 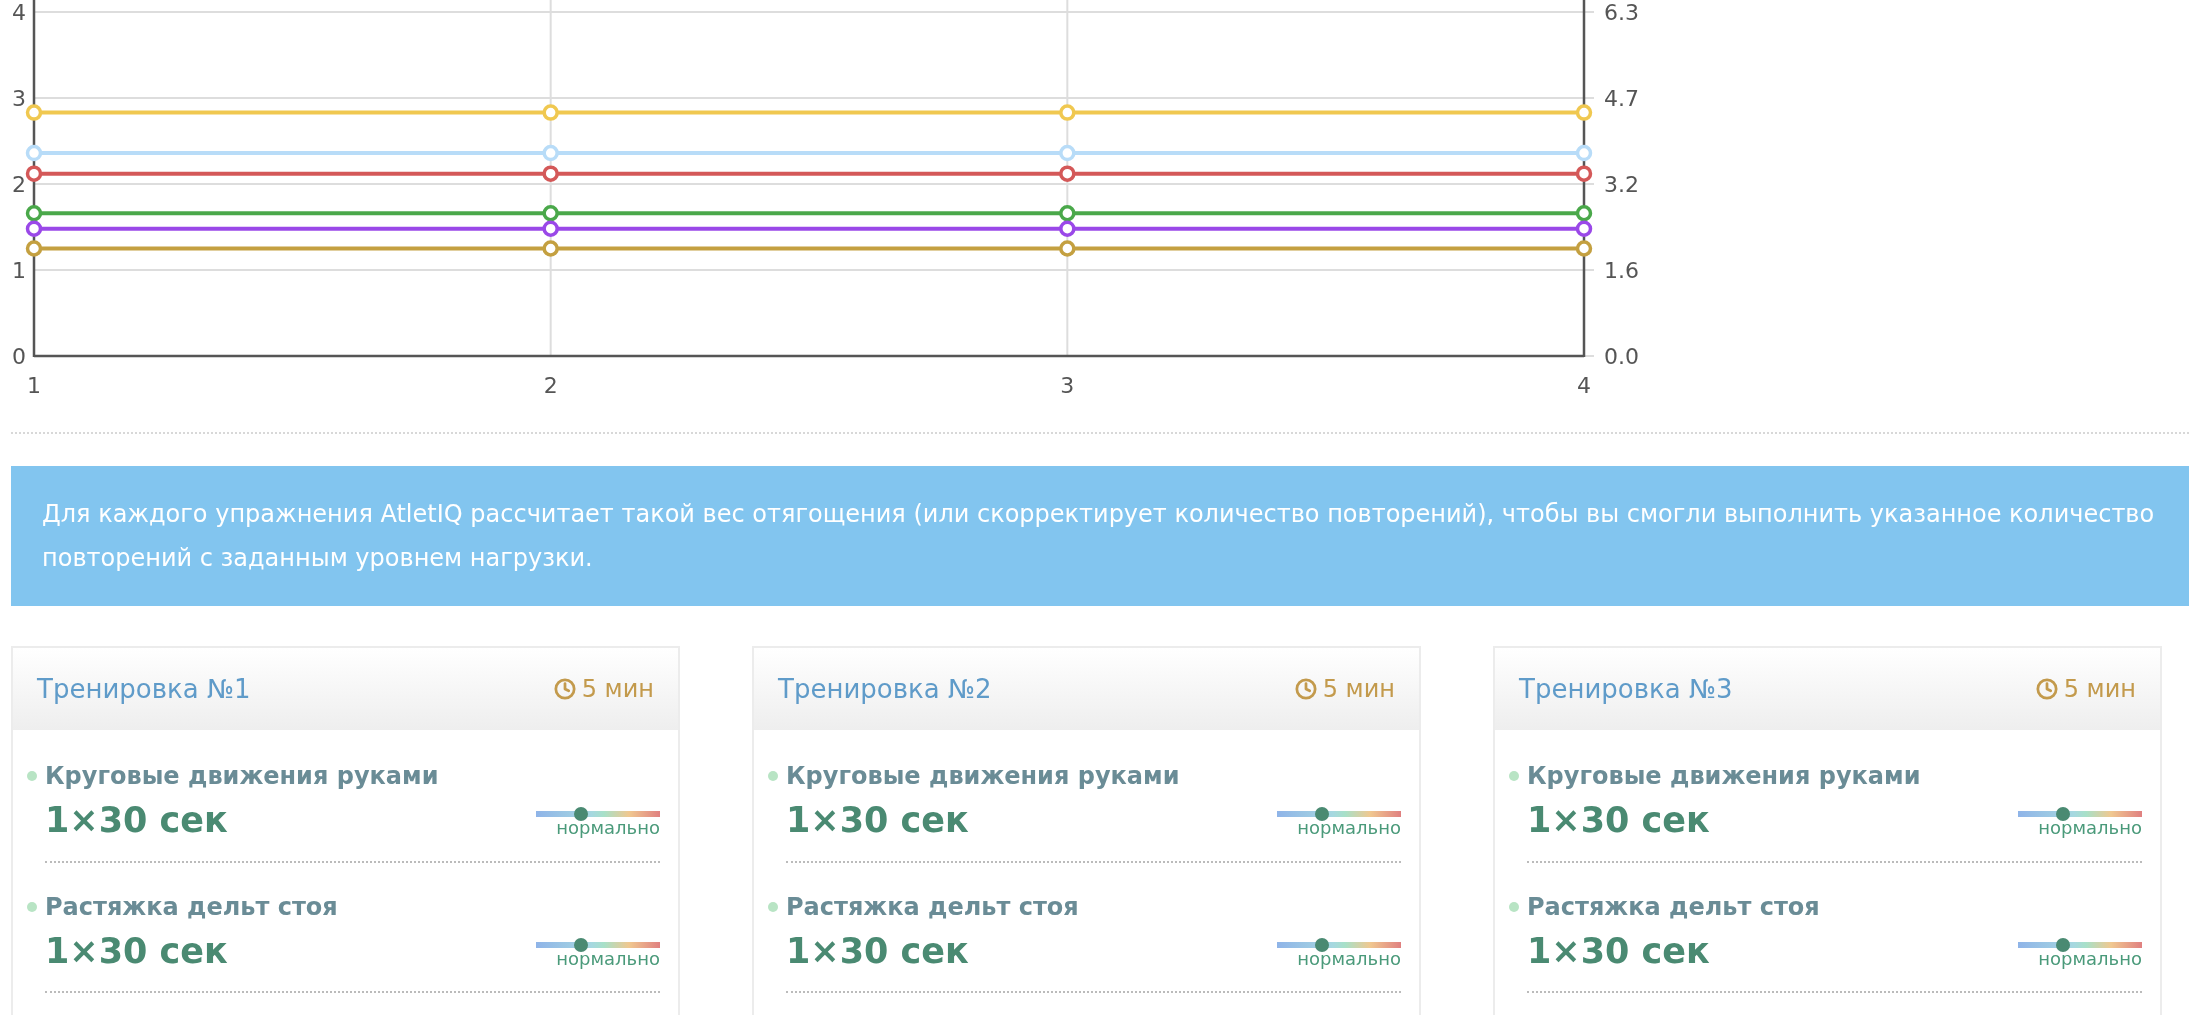 I want to click on y-tick-label: 1, so click(x=19, y=270).